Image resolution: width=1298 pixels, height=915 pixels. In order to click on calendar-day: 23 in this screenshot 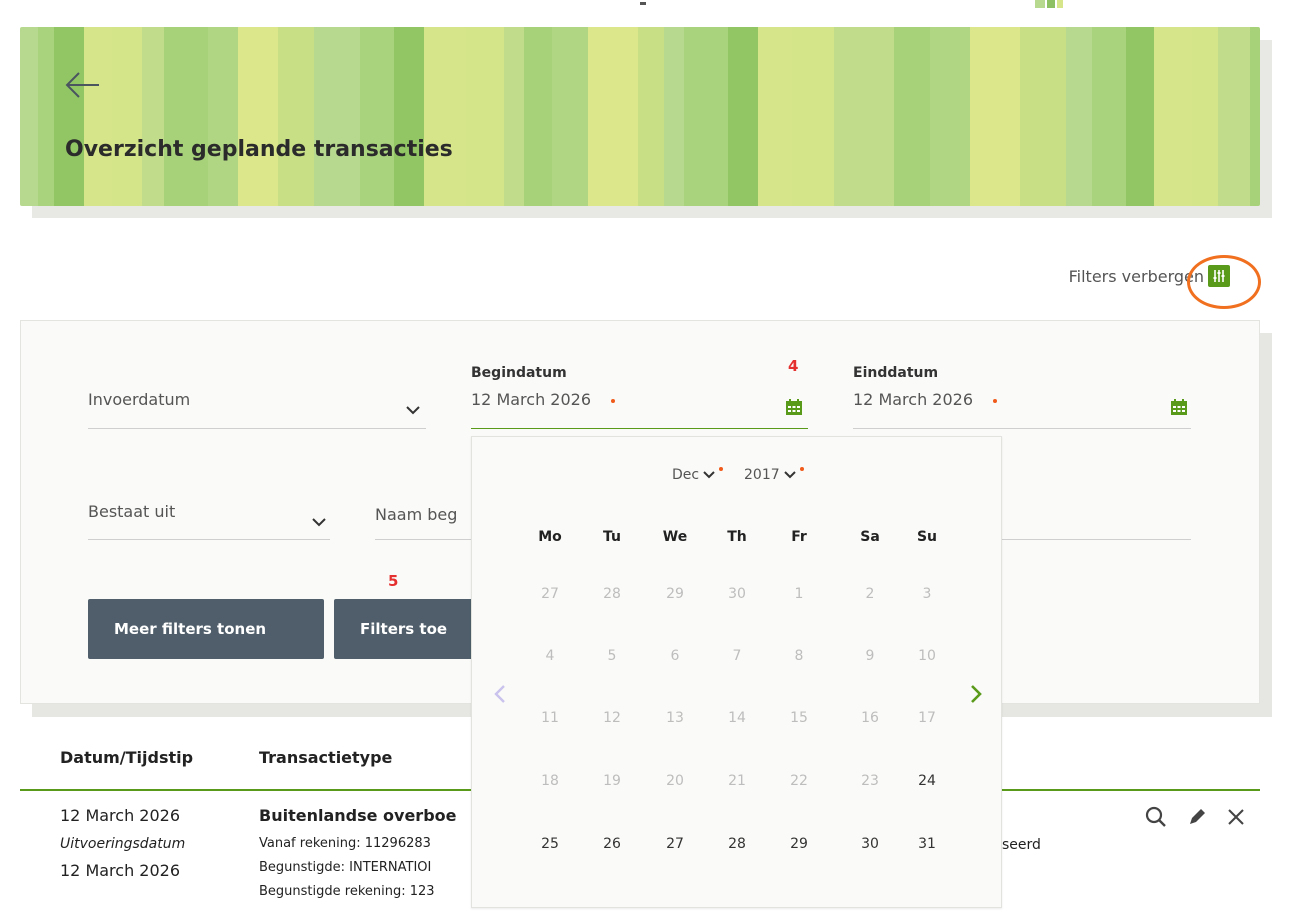, I will do `click(870, 781)`.